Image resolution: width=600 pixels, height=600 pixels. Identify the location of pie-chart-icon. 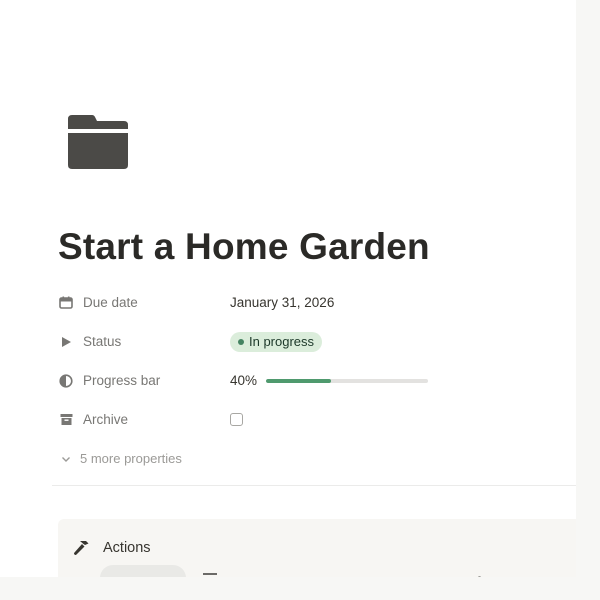
(66, 381).